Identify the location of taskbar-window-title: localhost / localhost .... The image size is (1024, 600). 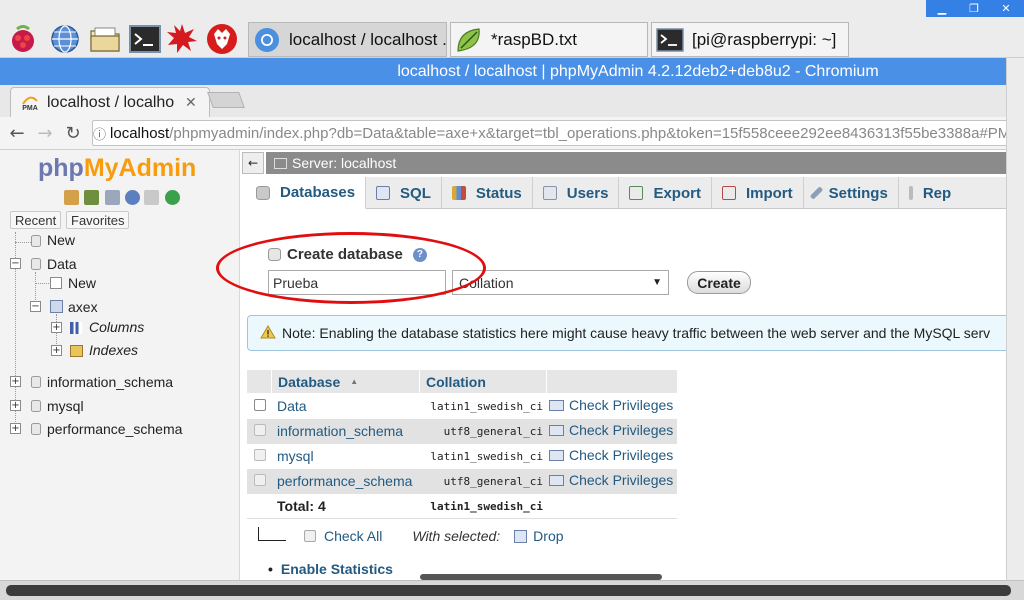
(368, 39).